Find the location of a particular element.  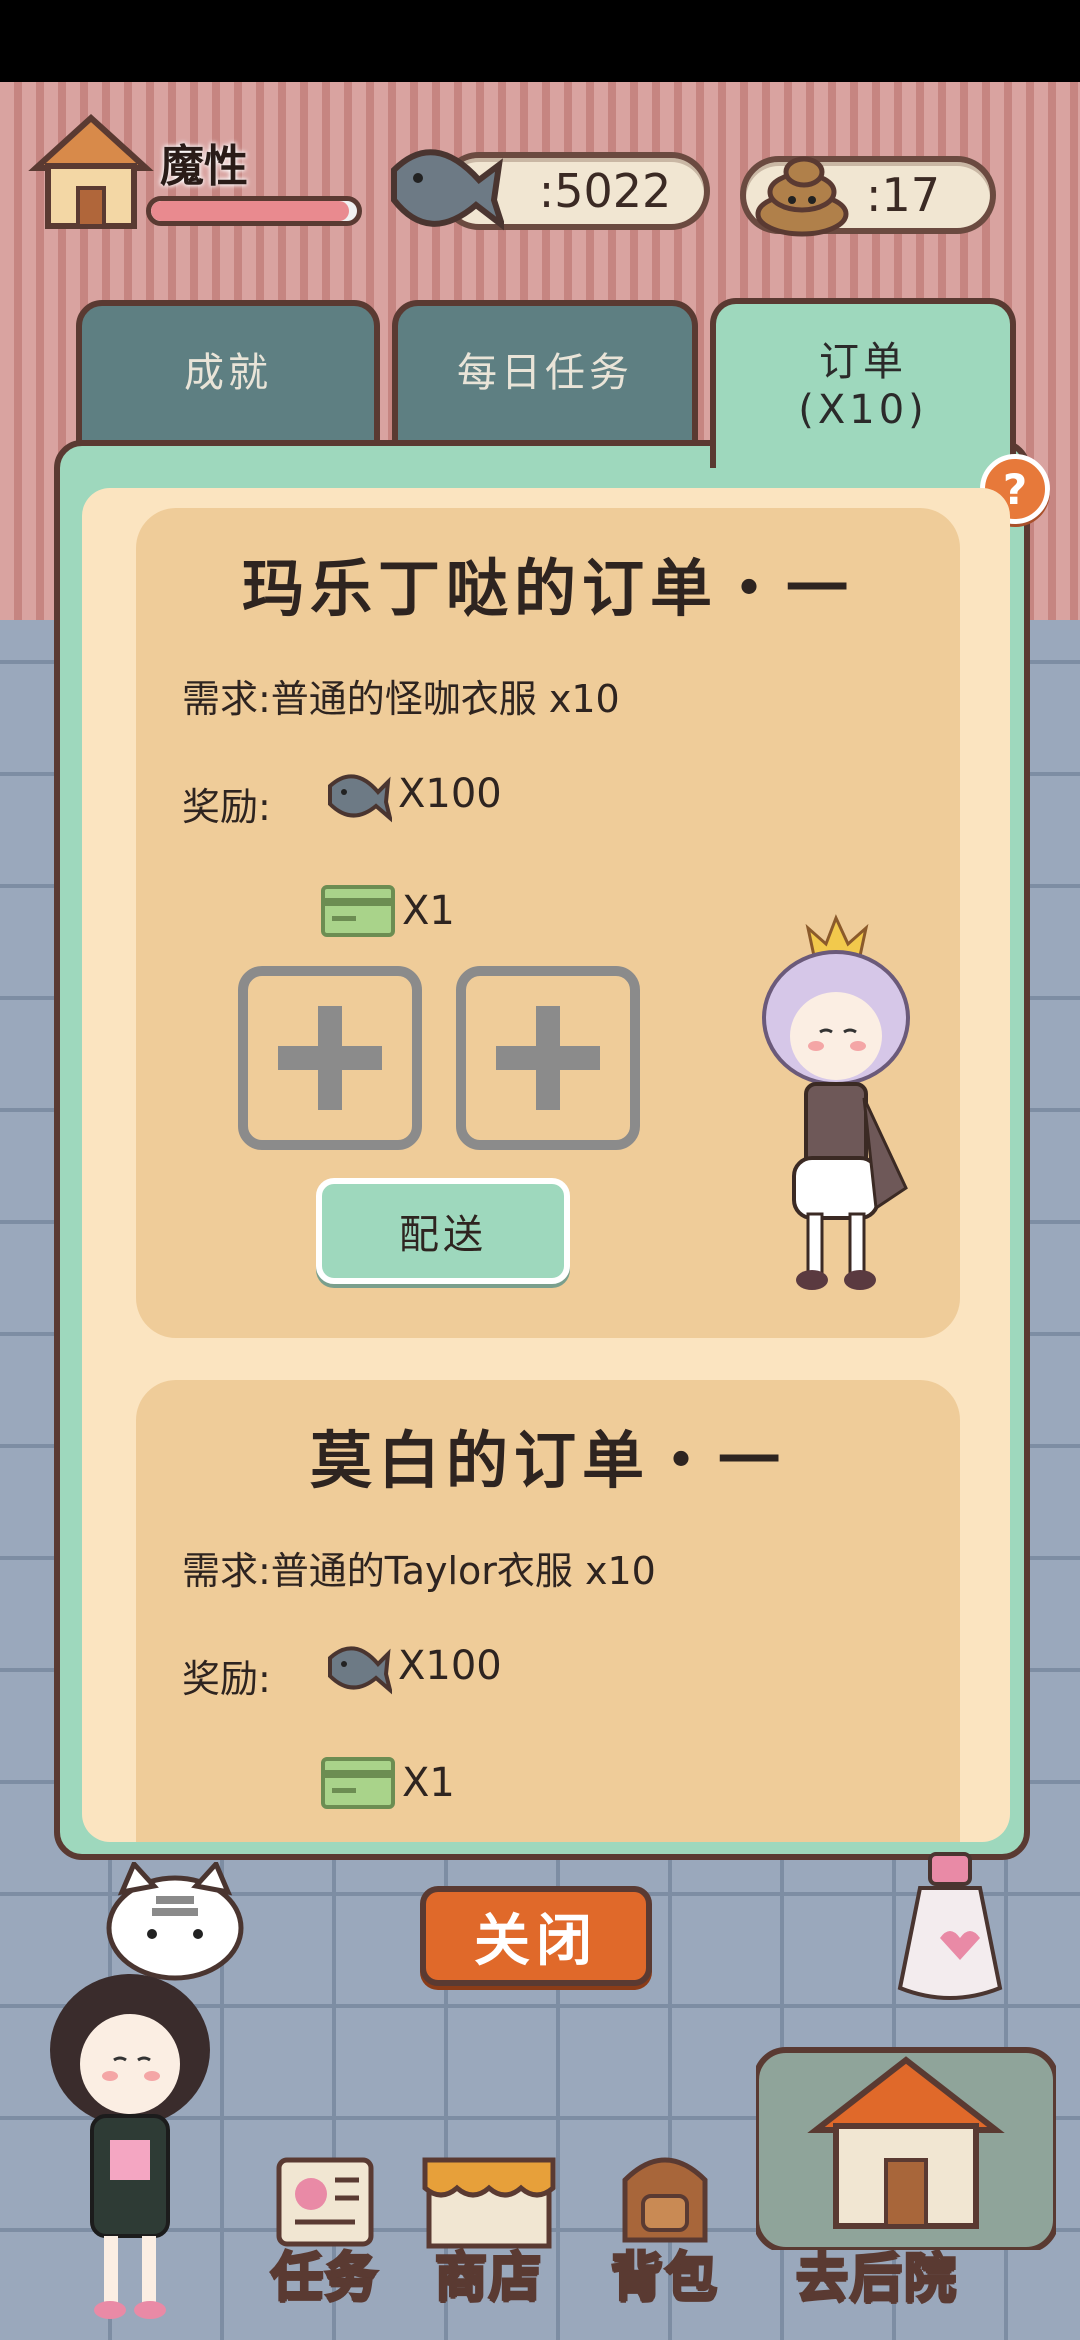

tab-daily-tasks: 每日任务 is located at coordinates (545, 373).